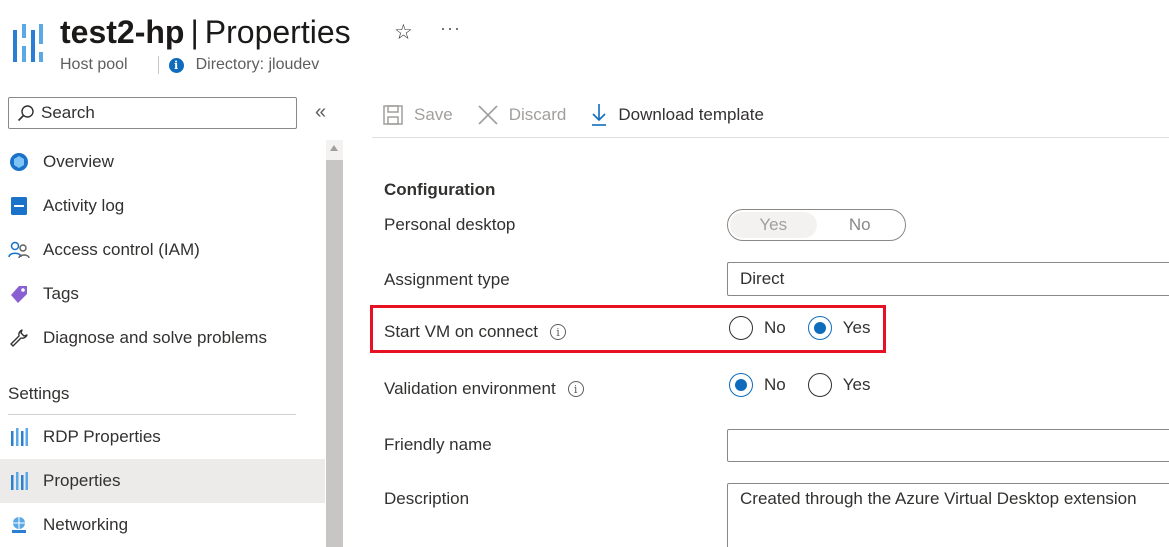  What do you see at coordinates (450, 224) in the screenshot?
I see `personal-desktop-label: Personal desktop` at bounding box center [450, 224].